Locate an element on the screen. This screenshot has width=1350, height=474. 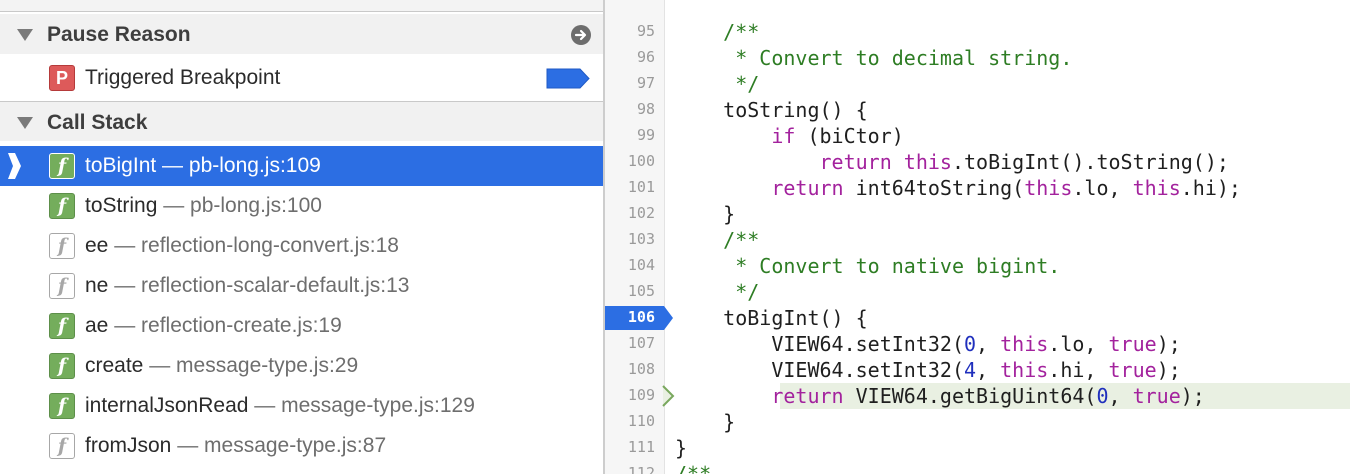
pause-reason-label: Triggered Breakpoint is located at coordinates (183, 77).